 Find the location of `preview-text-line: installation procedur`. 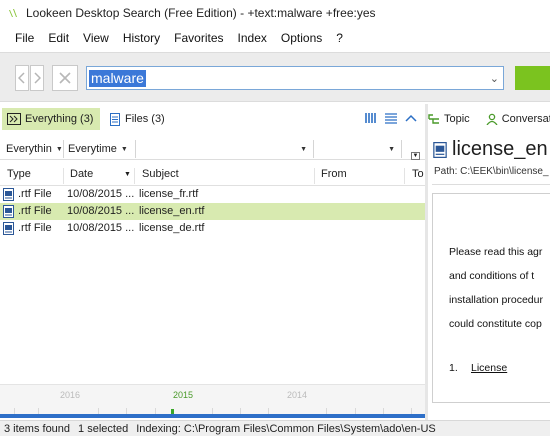

preview-text-line: installation procedur is located at coordinates (496, 300).